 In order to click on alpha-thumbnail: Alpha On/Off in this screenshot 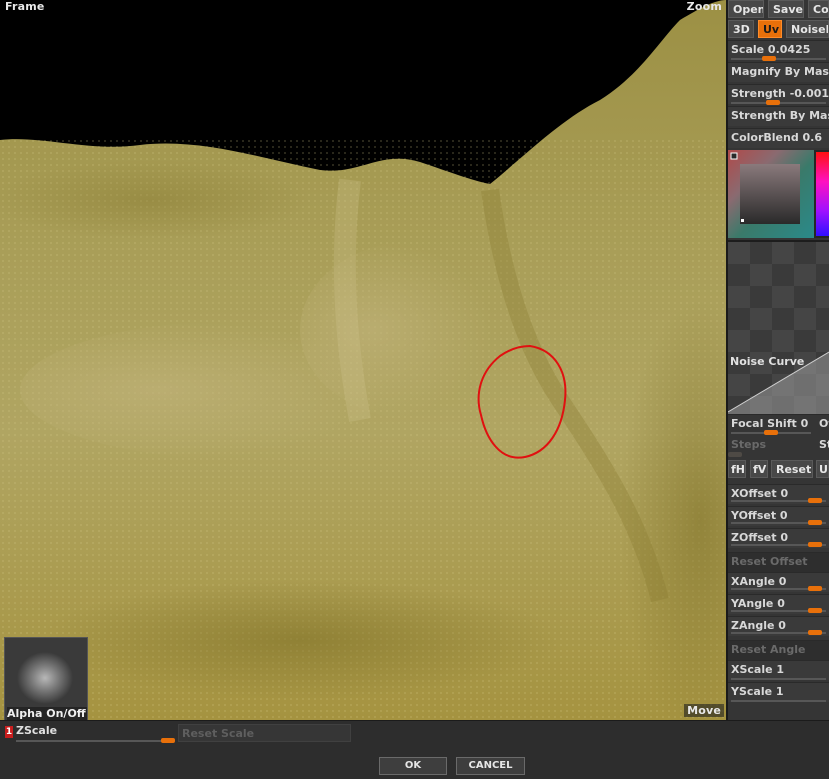, I will do `click(46, 678)`.